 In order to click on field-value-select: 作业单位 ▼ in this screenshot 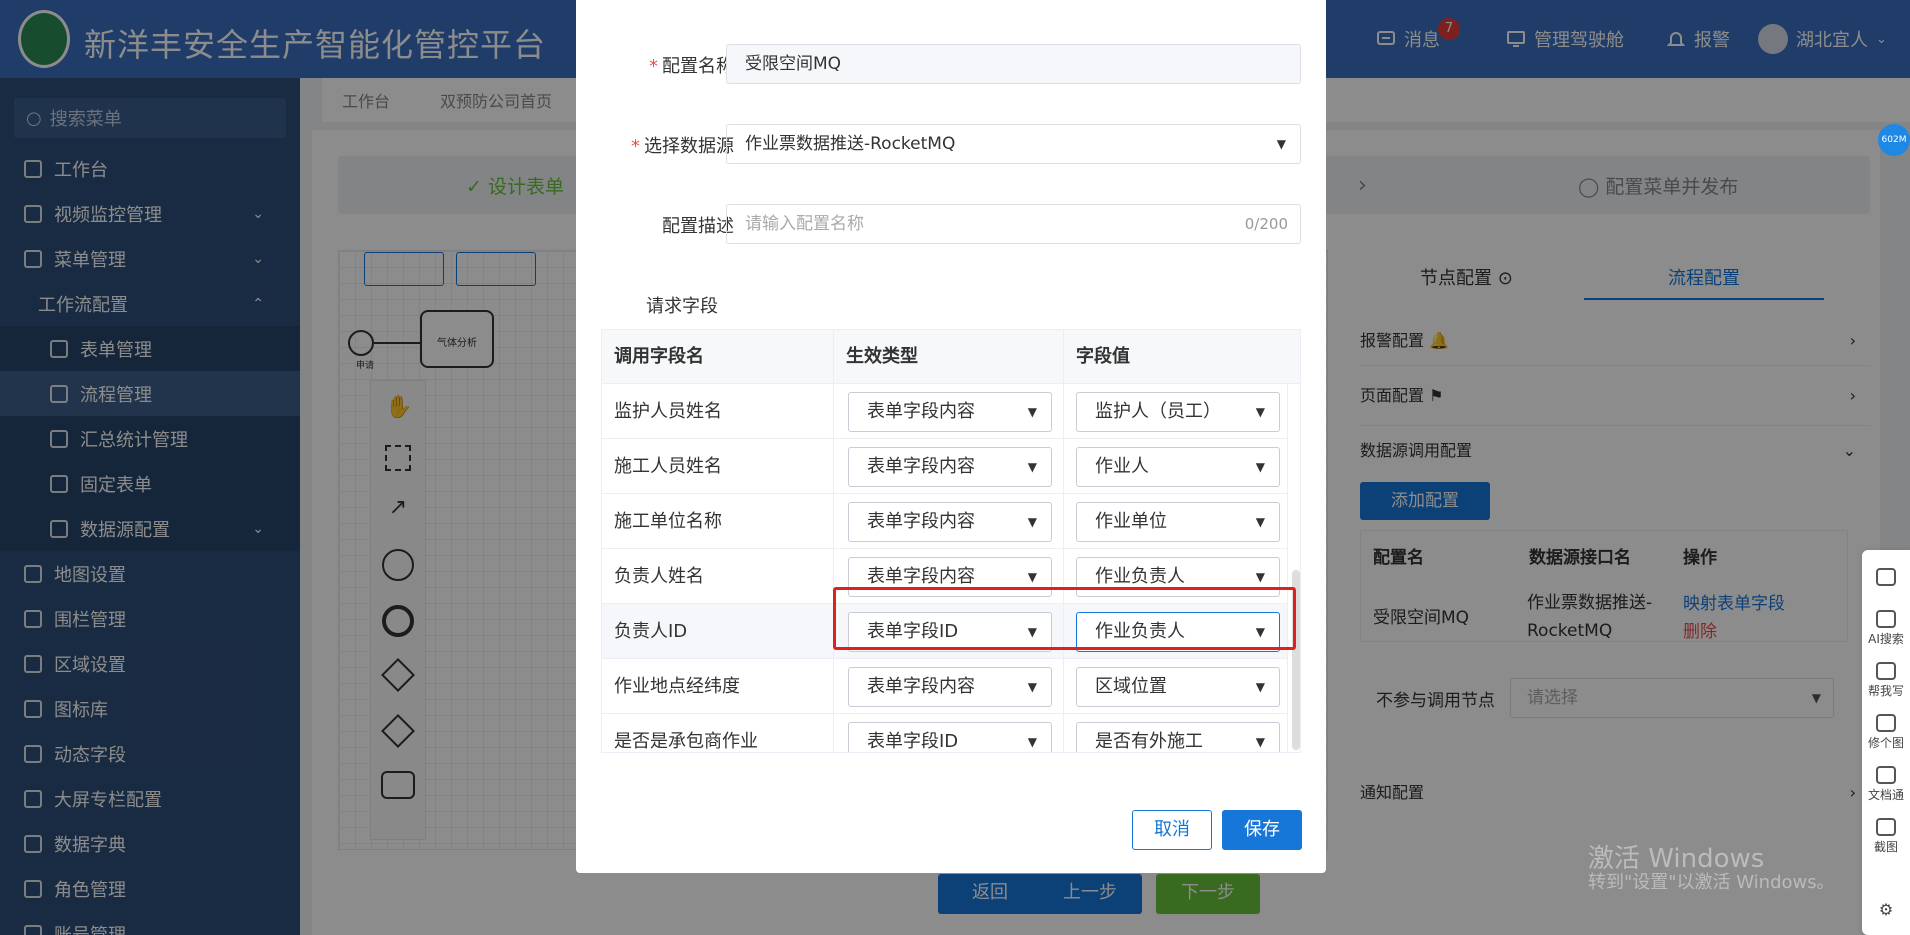, I will do `click(1178, 522)`.